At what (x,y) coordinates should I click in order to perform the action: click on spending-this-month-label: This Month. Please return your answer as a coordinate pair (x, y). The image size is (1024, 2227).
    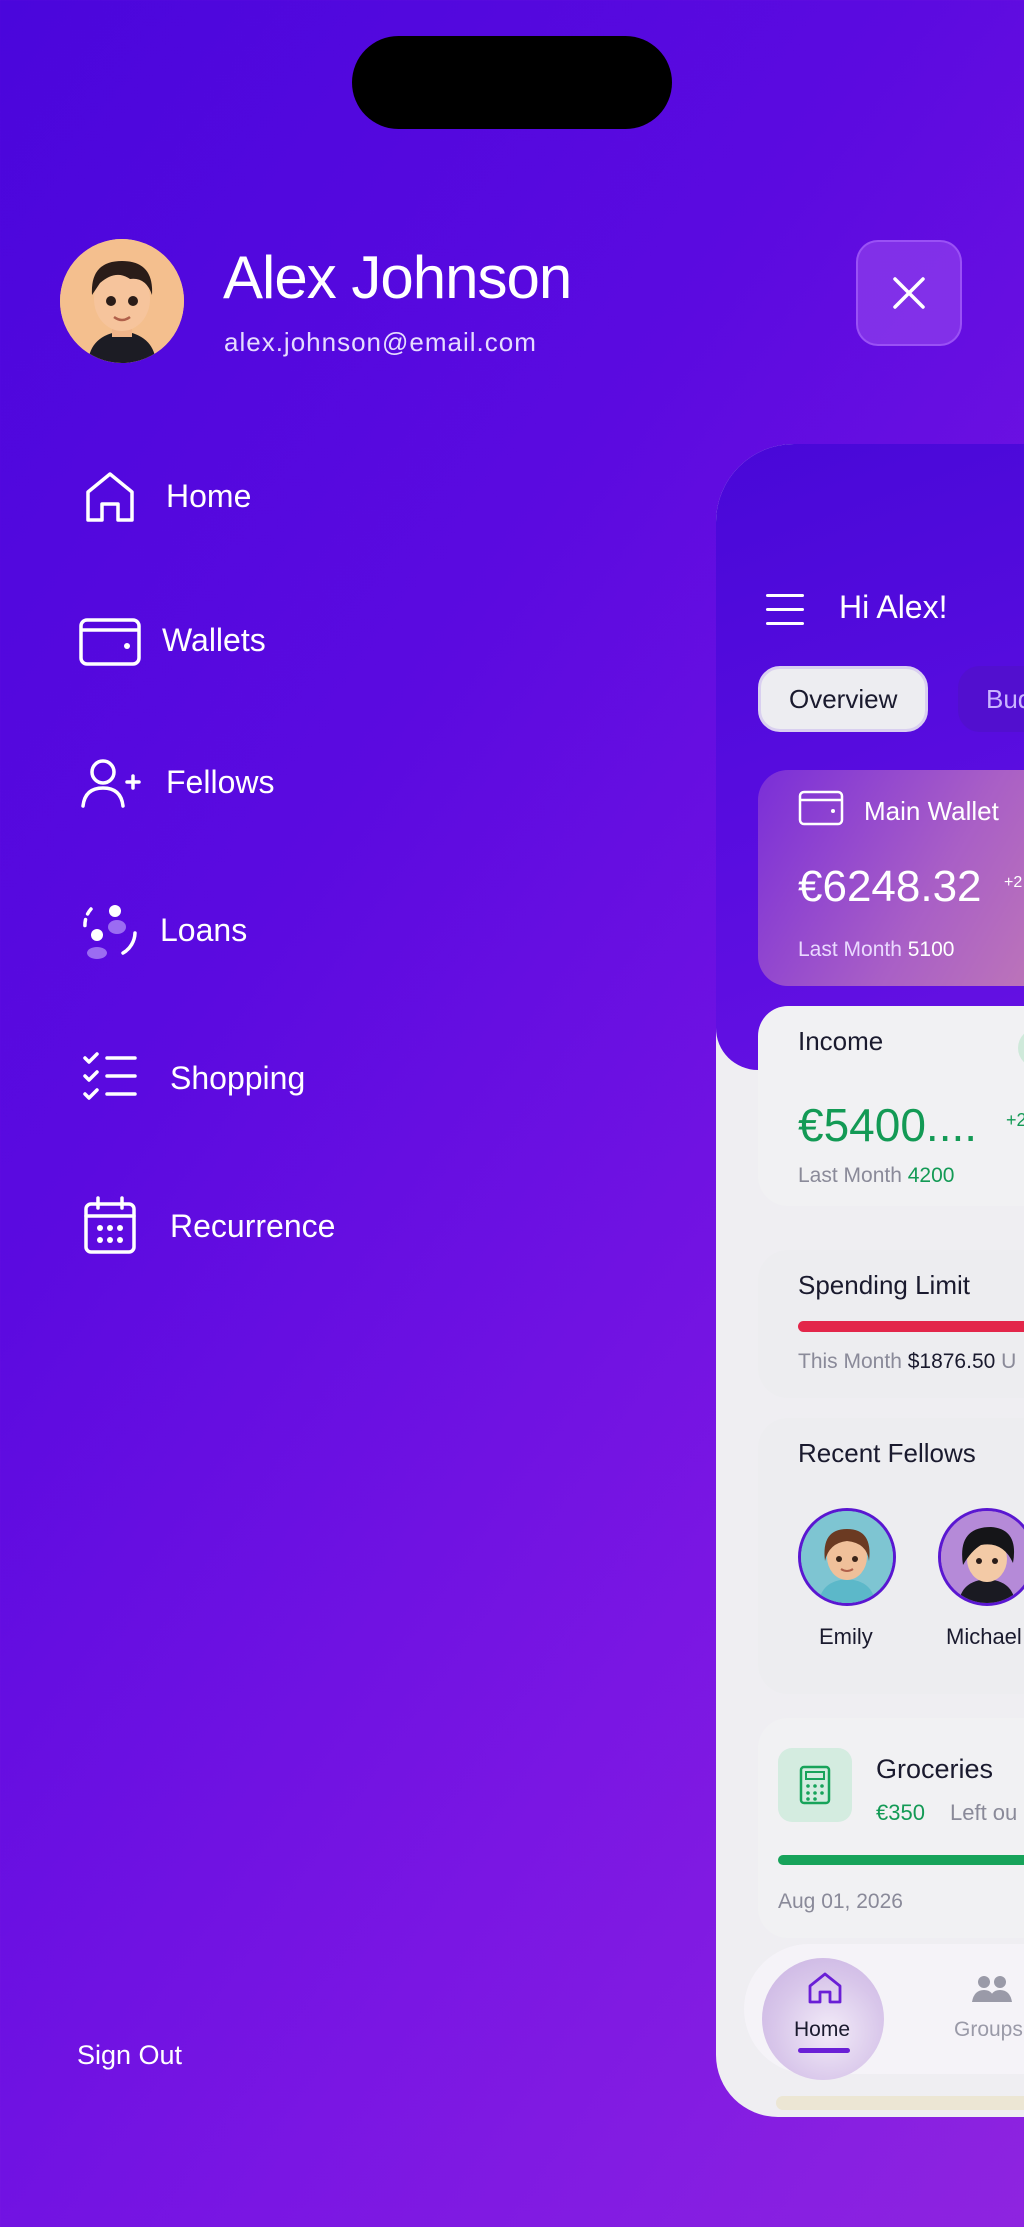
    Looking at the image, I should click on (850, 1361).